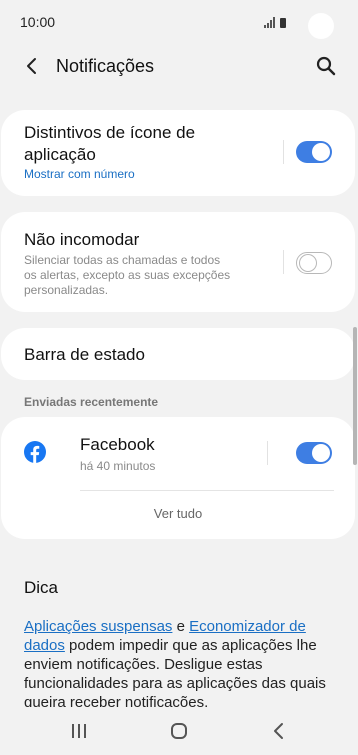 This screenshot has height=755, width=358. What do you see at coordinates (178, 513) in the screenshot?
I see `see-all-button: Ver tudo` at bounding box center [178, 513].